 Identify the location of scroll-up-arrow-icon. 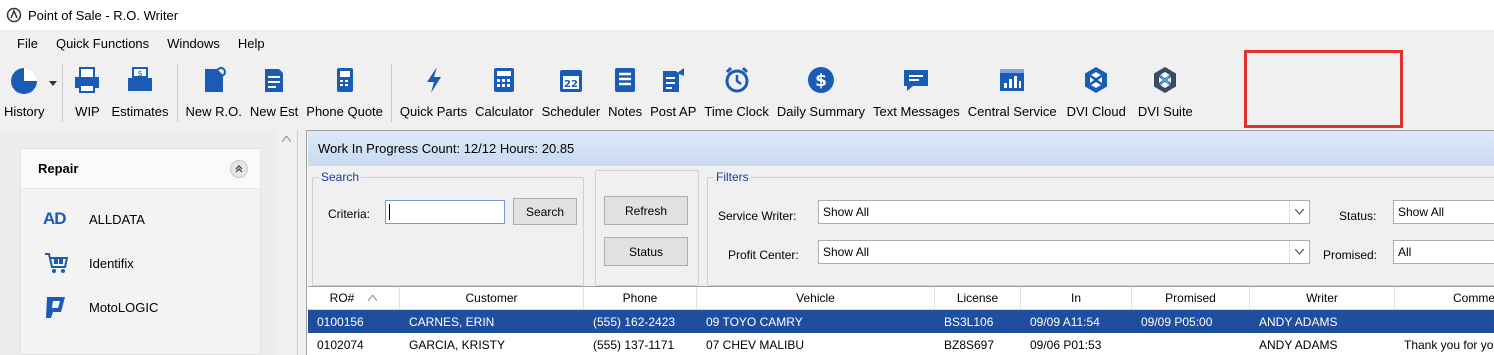
(286, 139).